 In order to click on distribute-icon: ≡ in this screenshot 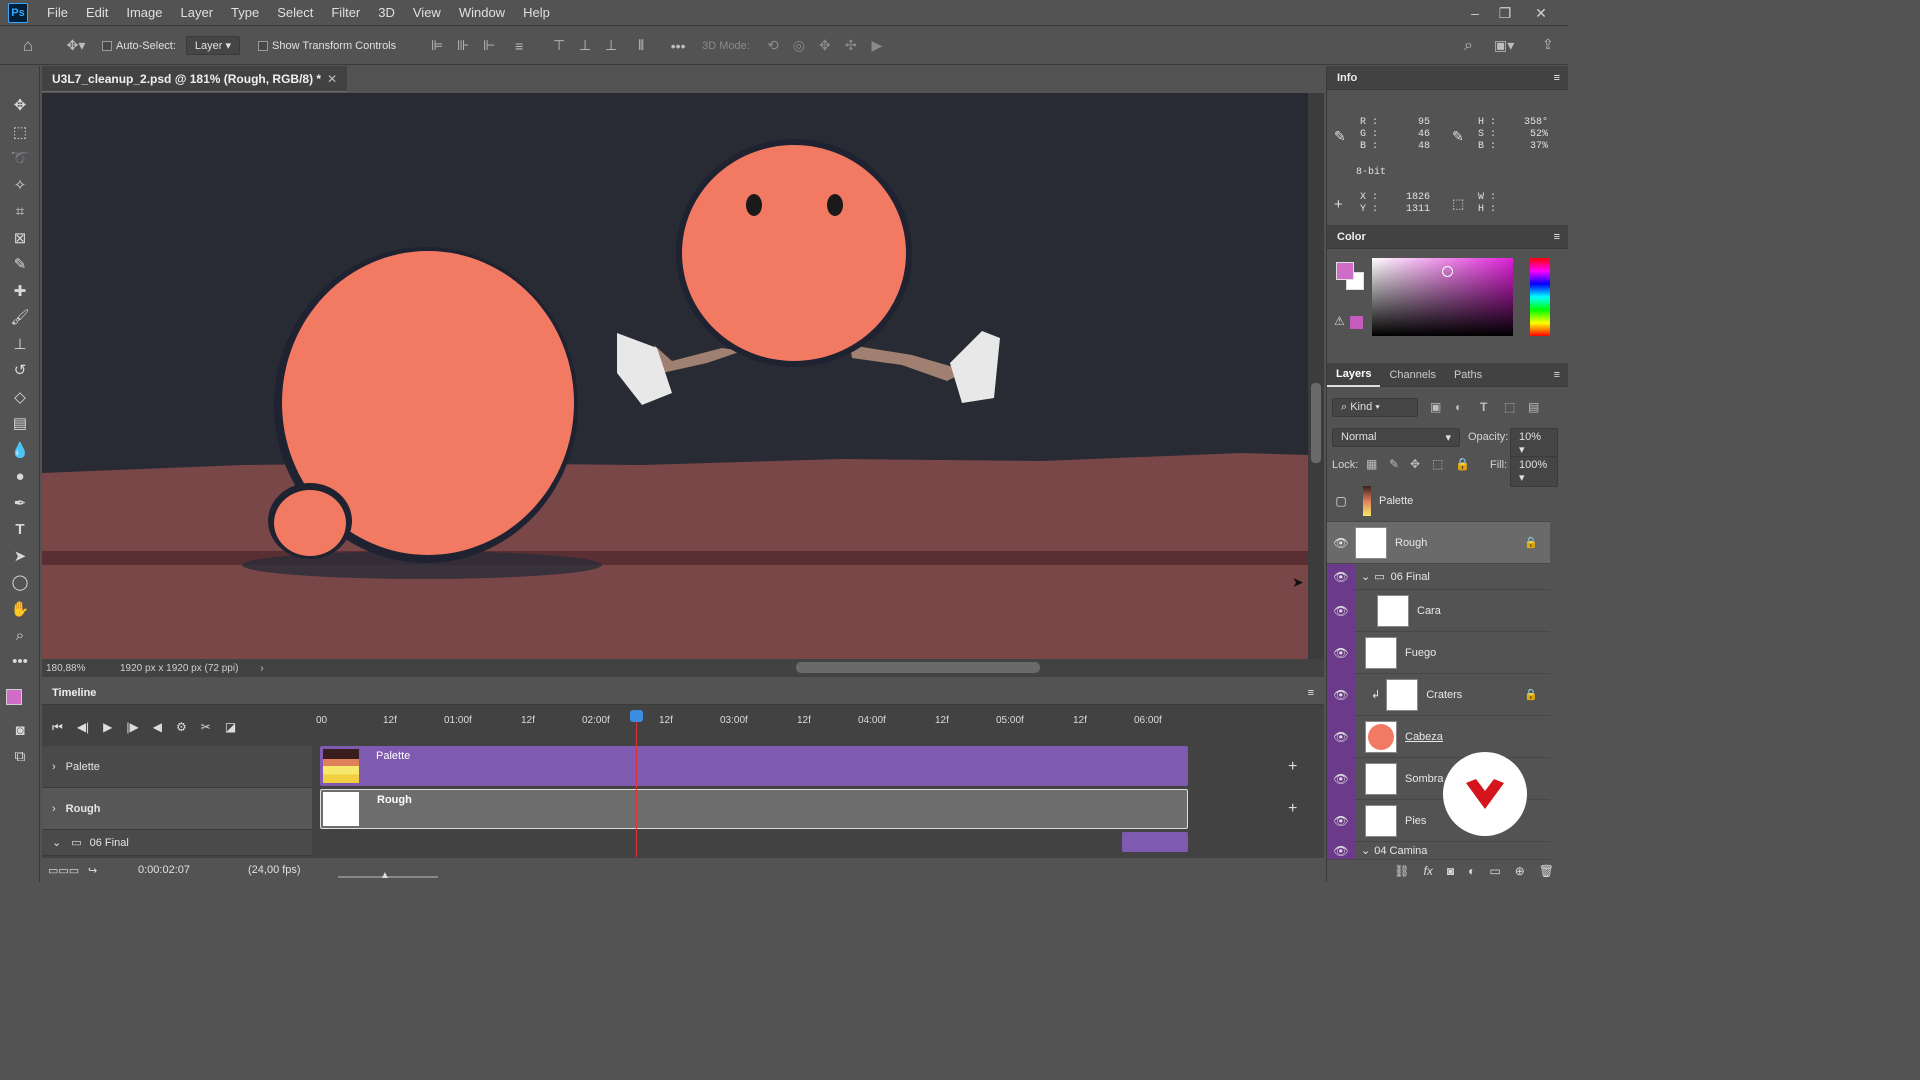, I will do `click(519, 46)`.